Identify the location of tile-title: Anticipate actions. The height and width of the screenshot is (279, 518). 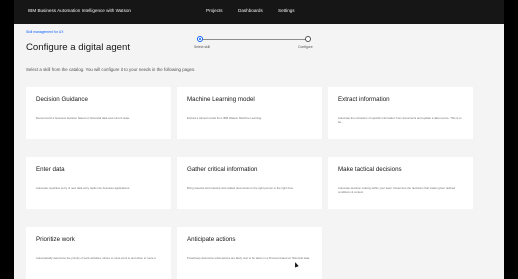
(211, 239).